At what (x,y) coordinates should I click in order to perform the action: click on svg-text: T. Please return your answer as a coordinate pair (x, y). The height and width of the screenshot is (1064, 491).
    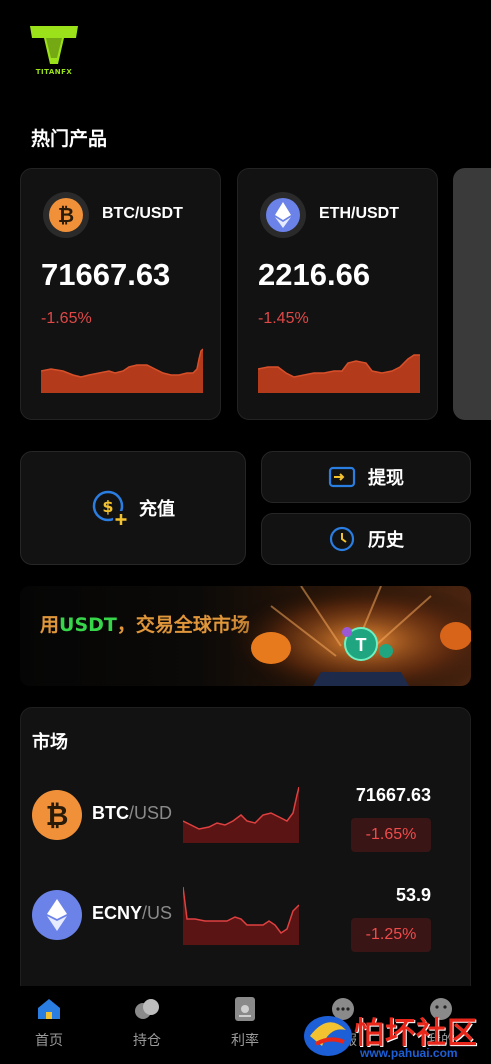
    Looking at the image, I should click on (361, 645).